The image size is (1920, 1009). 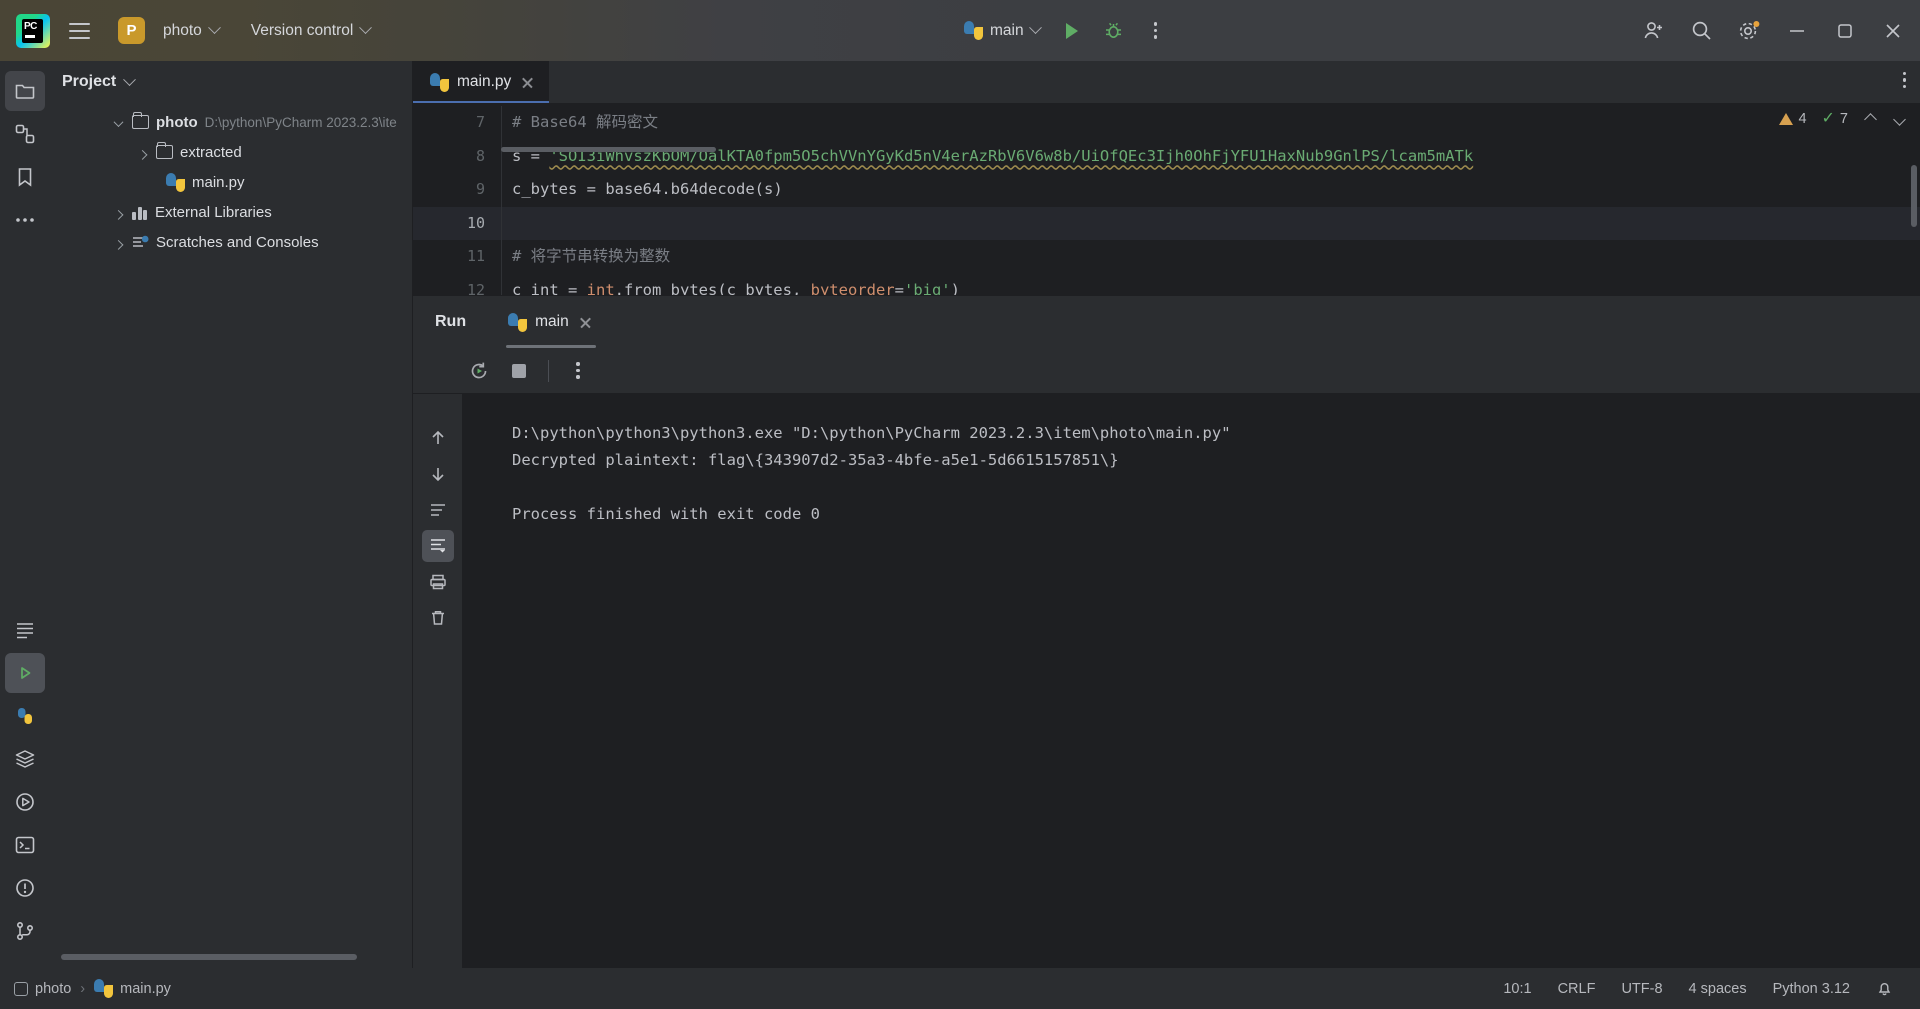 I want to click on clear-console-button, so click(x=438, y=618).